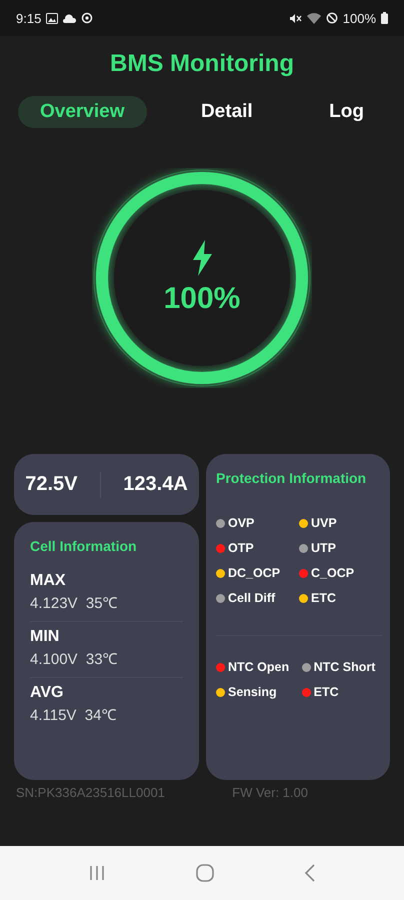 The height and width of the screenshot is (900, 404). Describe the element at coordinates (202, 64) in the screenshot. I see `app-title: BMS Monitoring` at that location.